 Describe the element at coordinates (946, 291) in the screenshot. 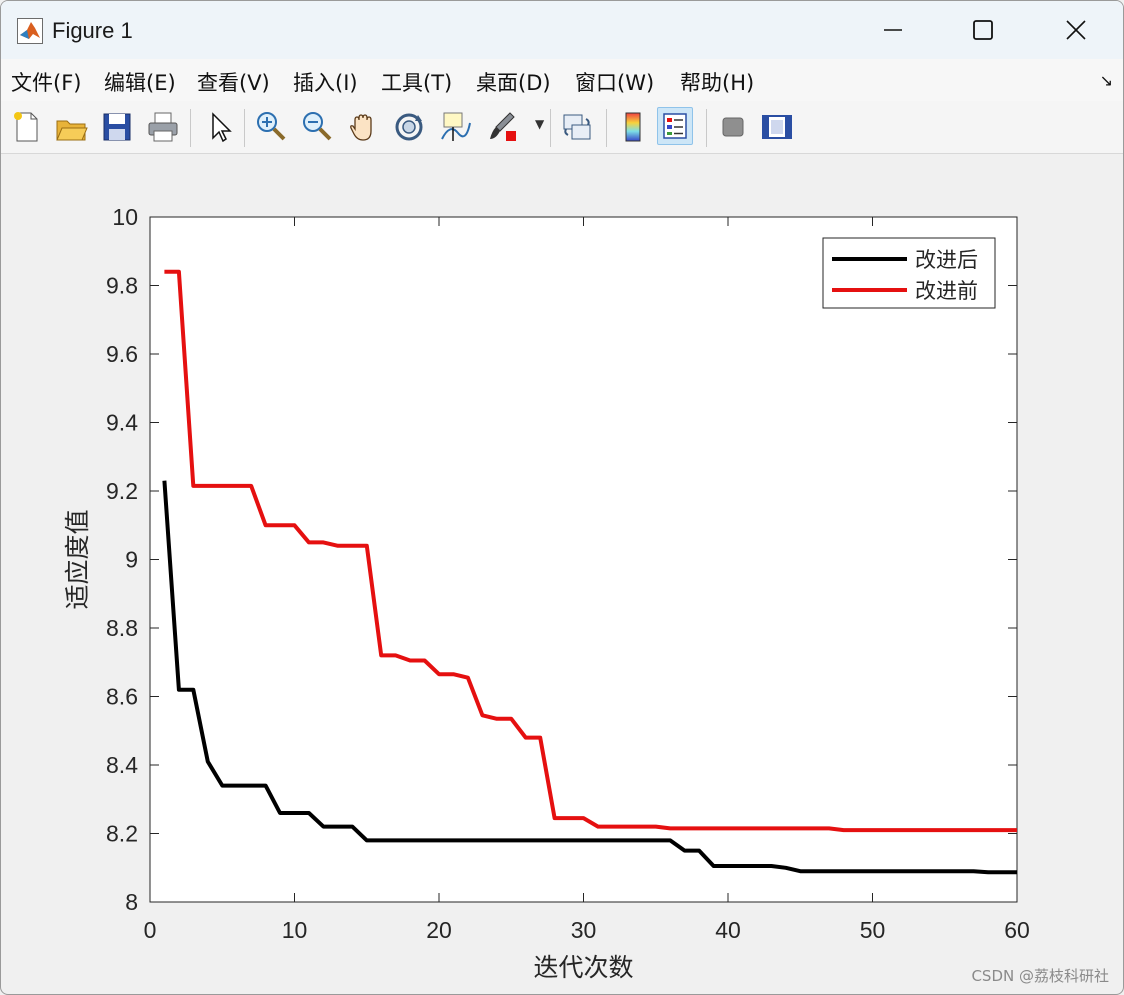

I see `legend-label-2: 改进前` at that location.